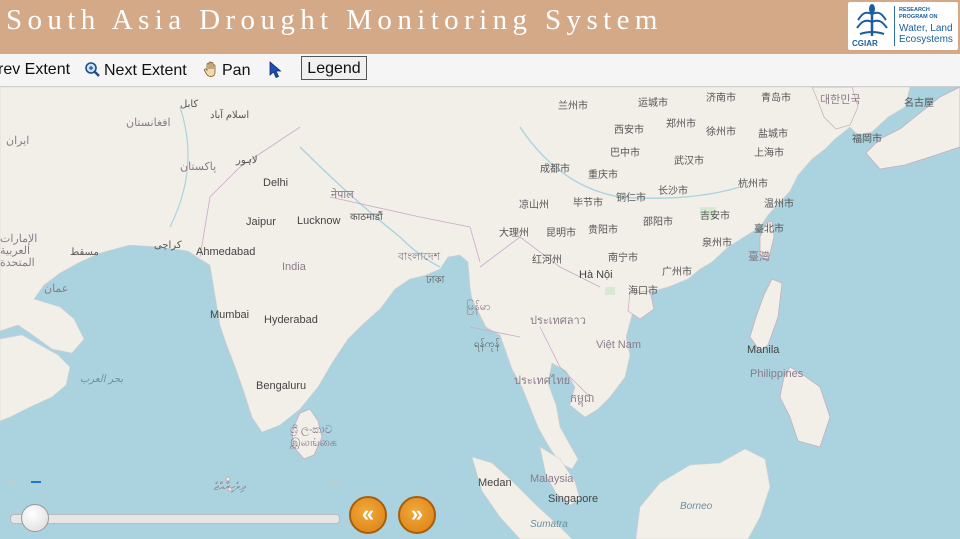  I want to click on time-slider-track, so click(175, 519).